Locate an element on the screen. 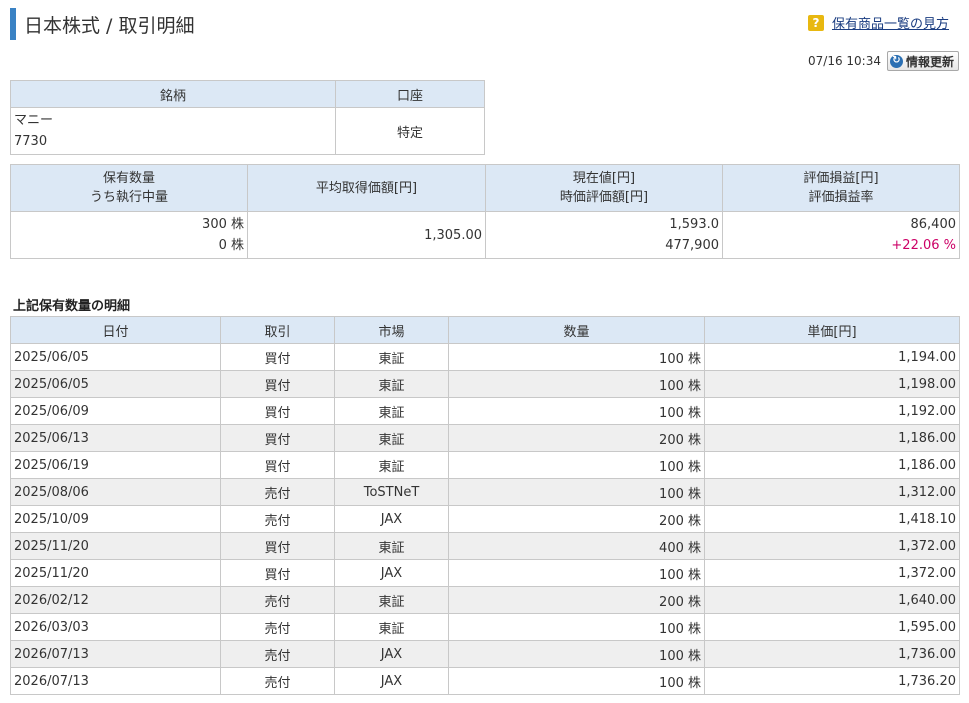 The image size is (969, 703). row-price: 1,194.00 is located at coordinates (832, 357).